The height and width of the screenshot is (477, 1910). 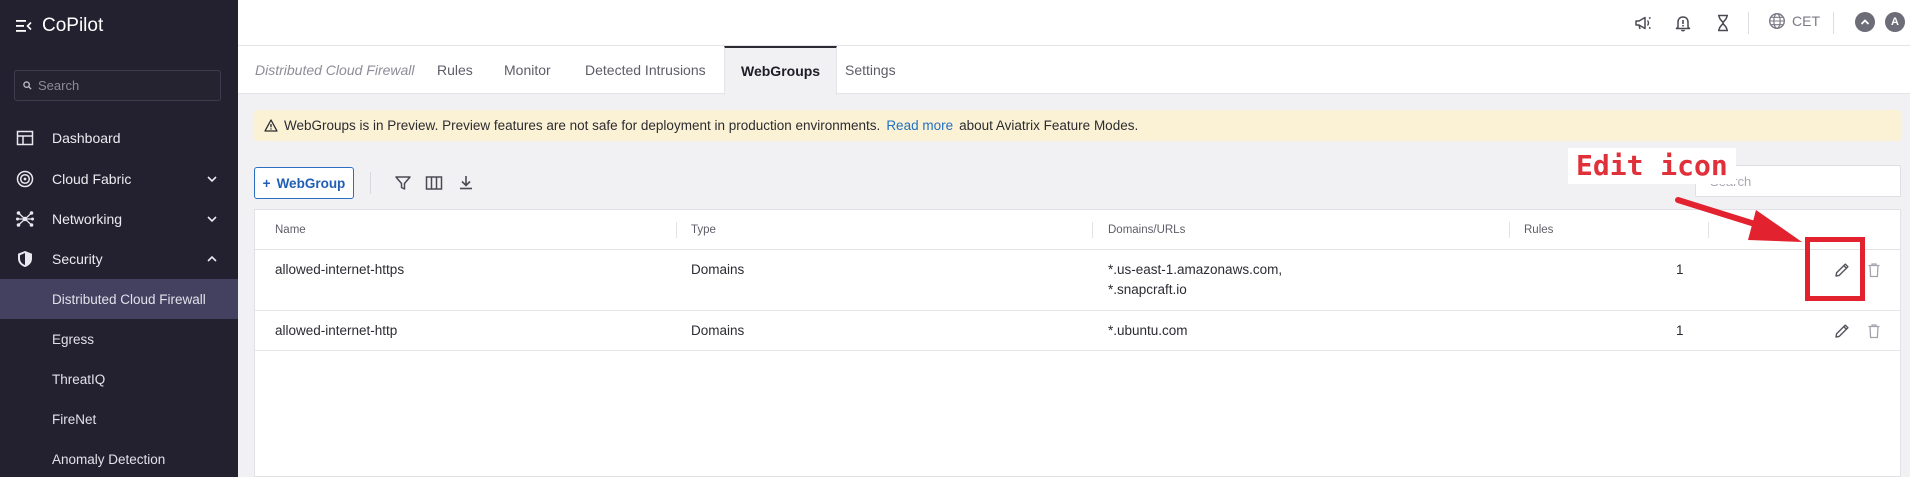 What do you see at coordinates (73, 25) in the screenshot?
I see `app-title: CoPilot` at bounding box center [73, 25].